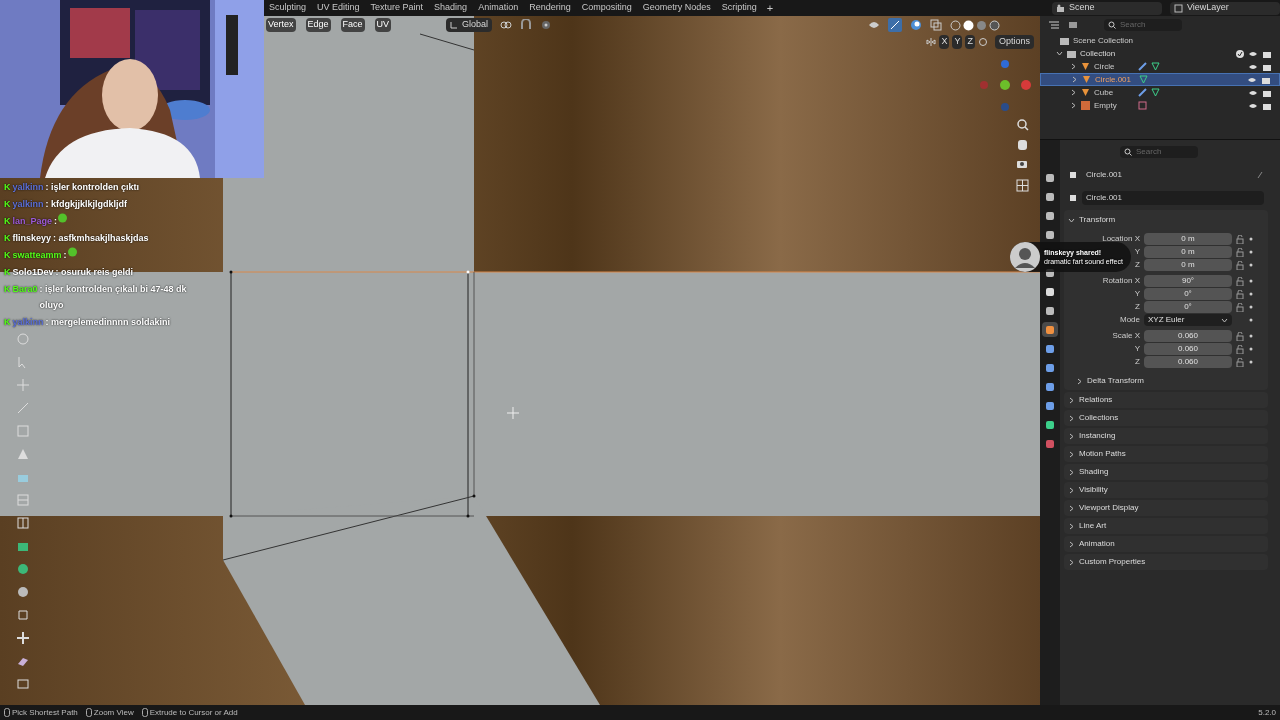 The width and height of the screenshot is (1280, 720). I want to click on panel-header: Instancing, so click(1097, 436).